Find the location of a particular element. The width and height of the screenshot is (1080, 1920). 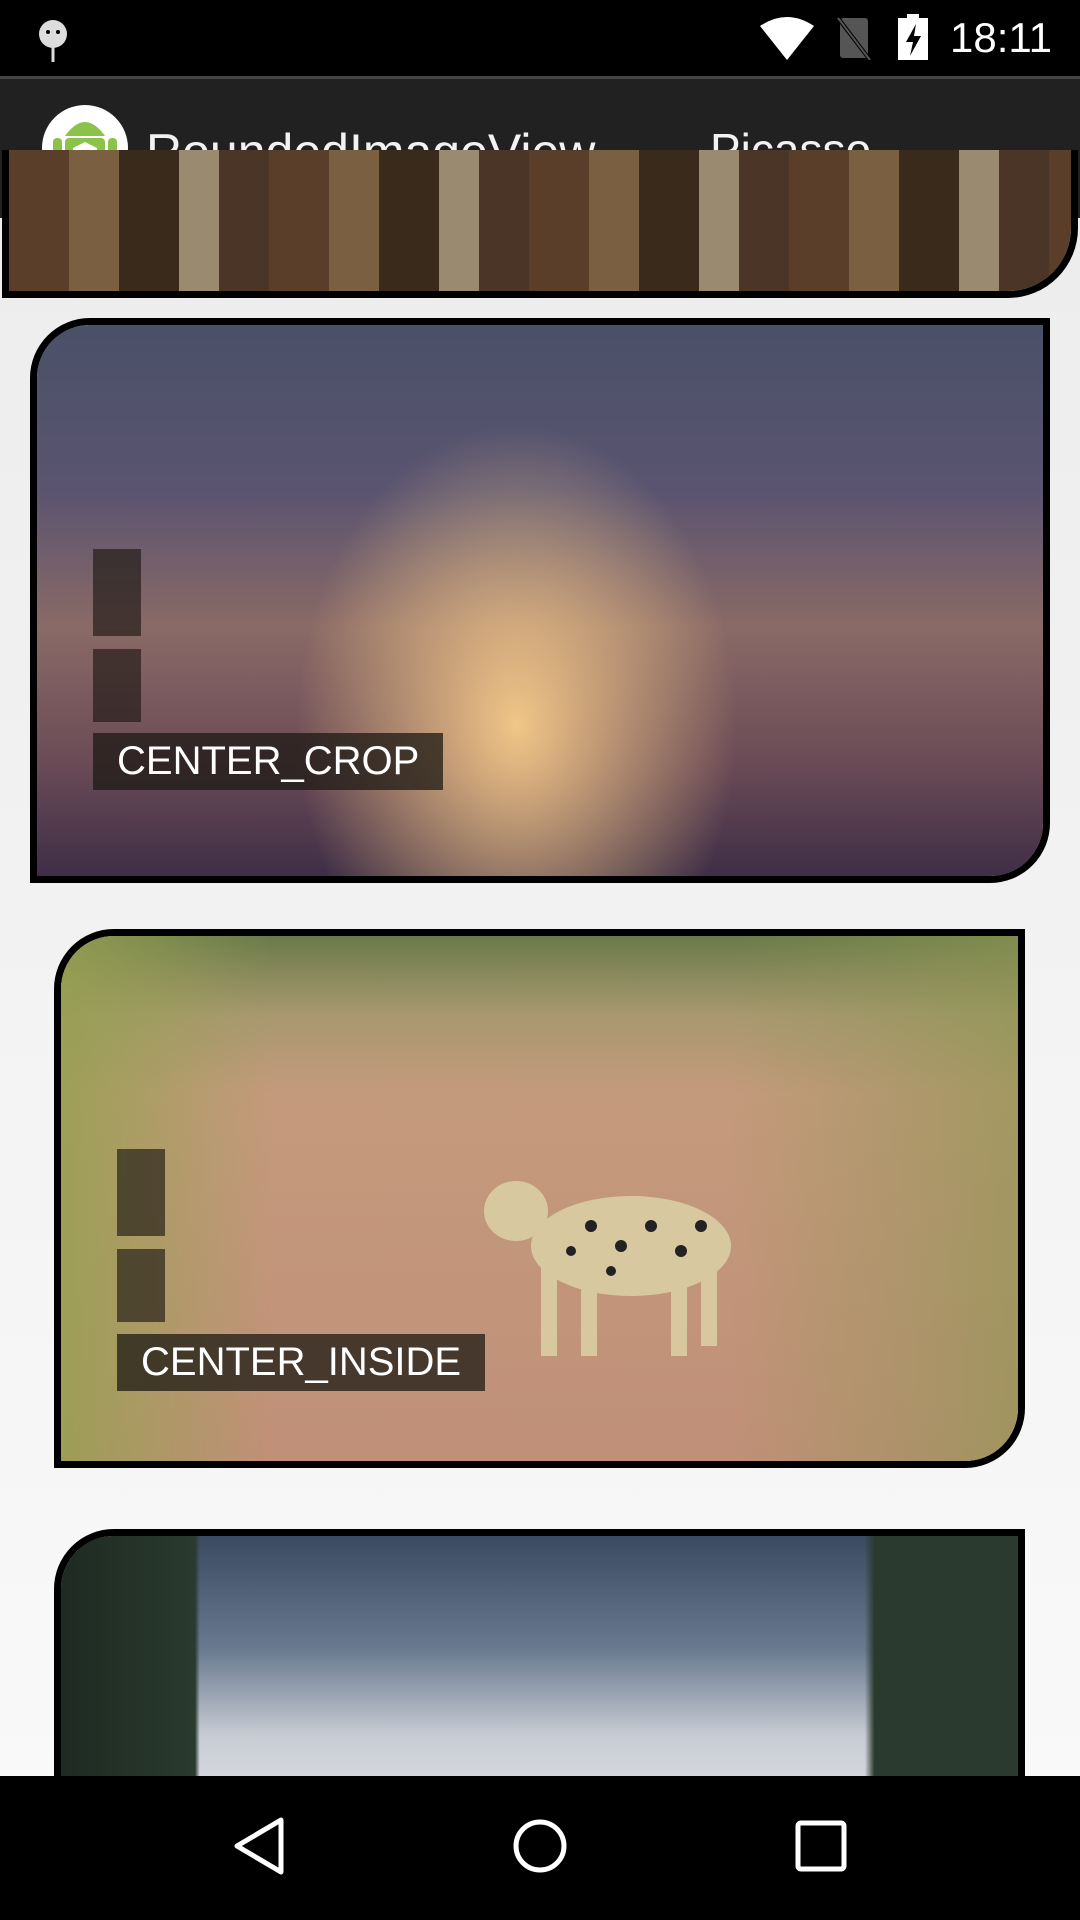

android-debug-icon is located at coordinates (53, 41).